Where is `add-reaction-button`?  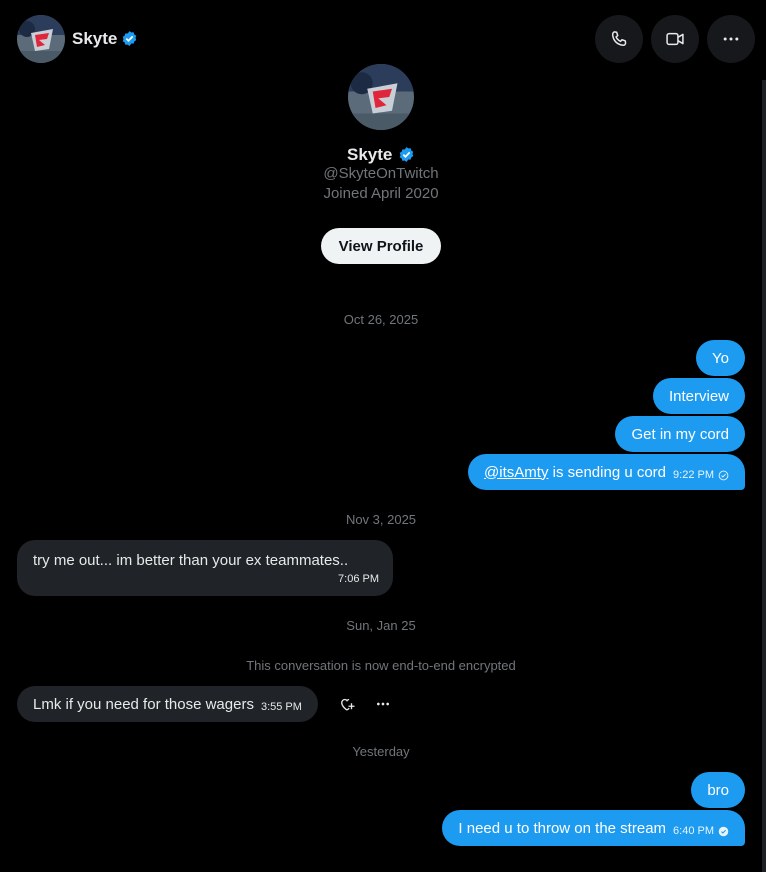 add-reaction-button is located at coordinates (347, 704).